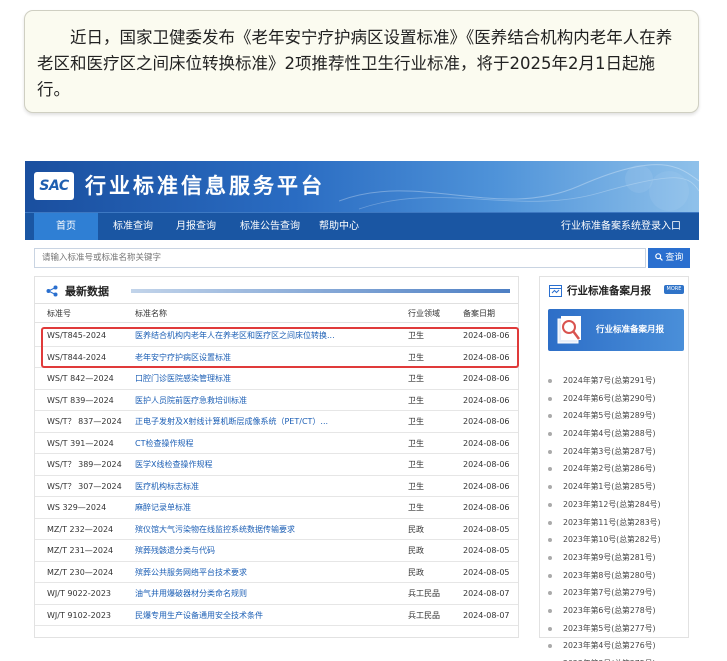  I want to click on monthly-report-link: 2023年第10号(总第282号), so click(612, 540).